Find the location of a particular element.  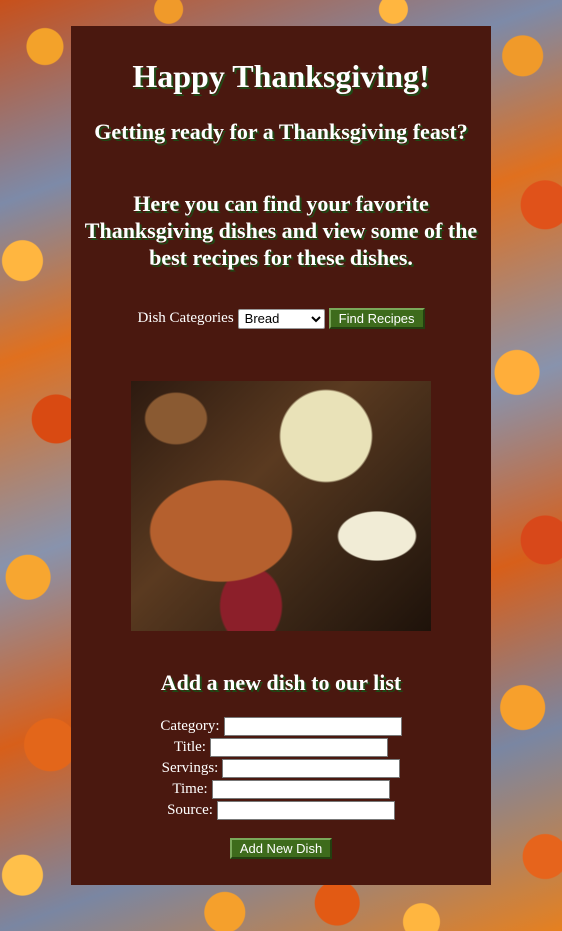

servings-row: Servings: is located at coordinates (281, 768).